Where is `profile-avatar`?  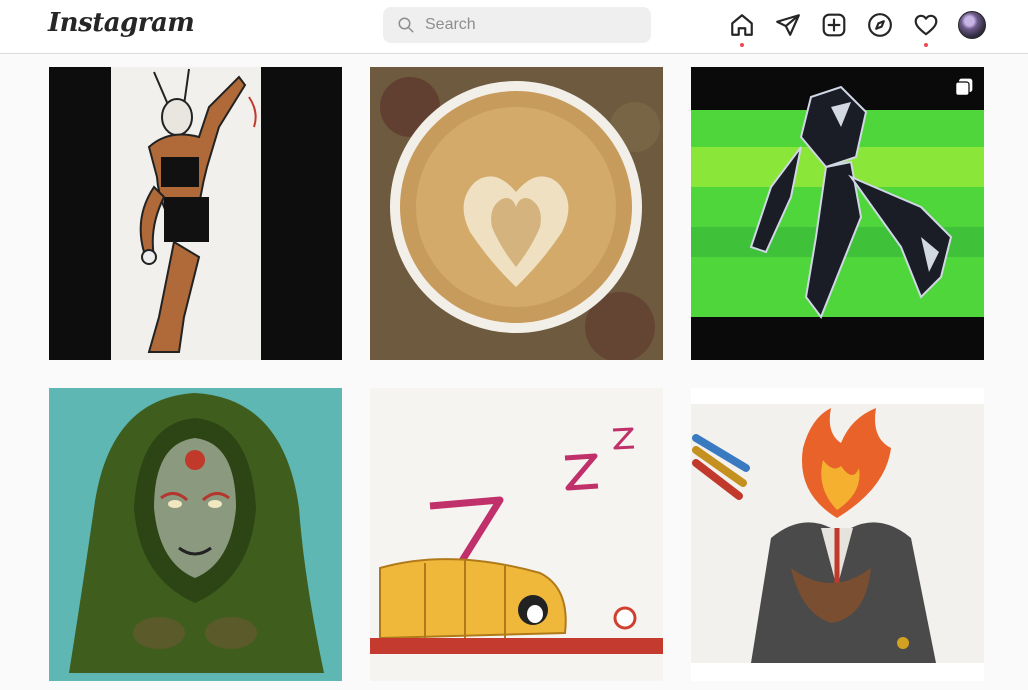 profile-avatar is located at coordinates (972, 25).